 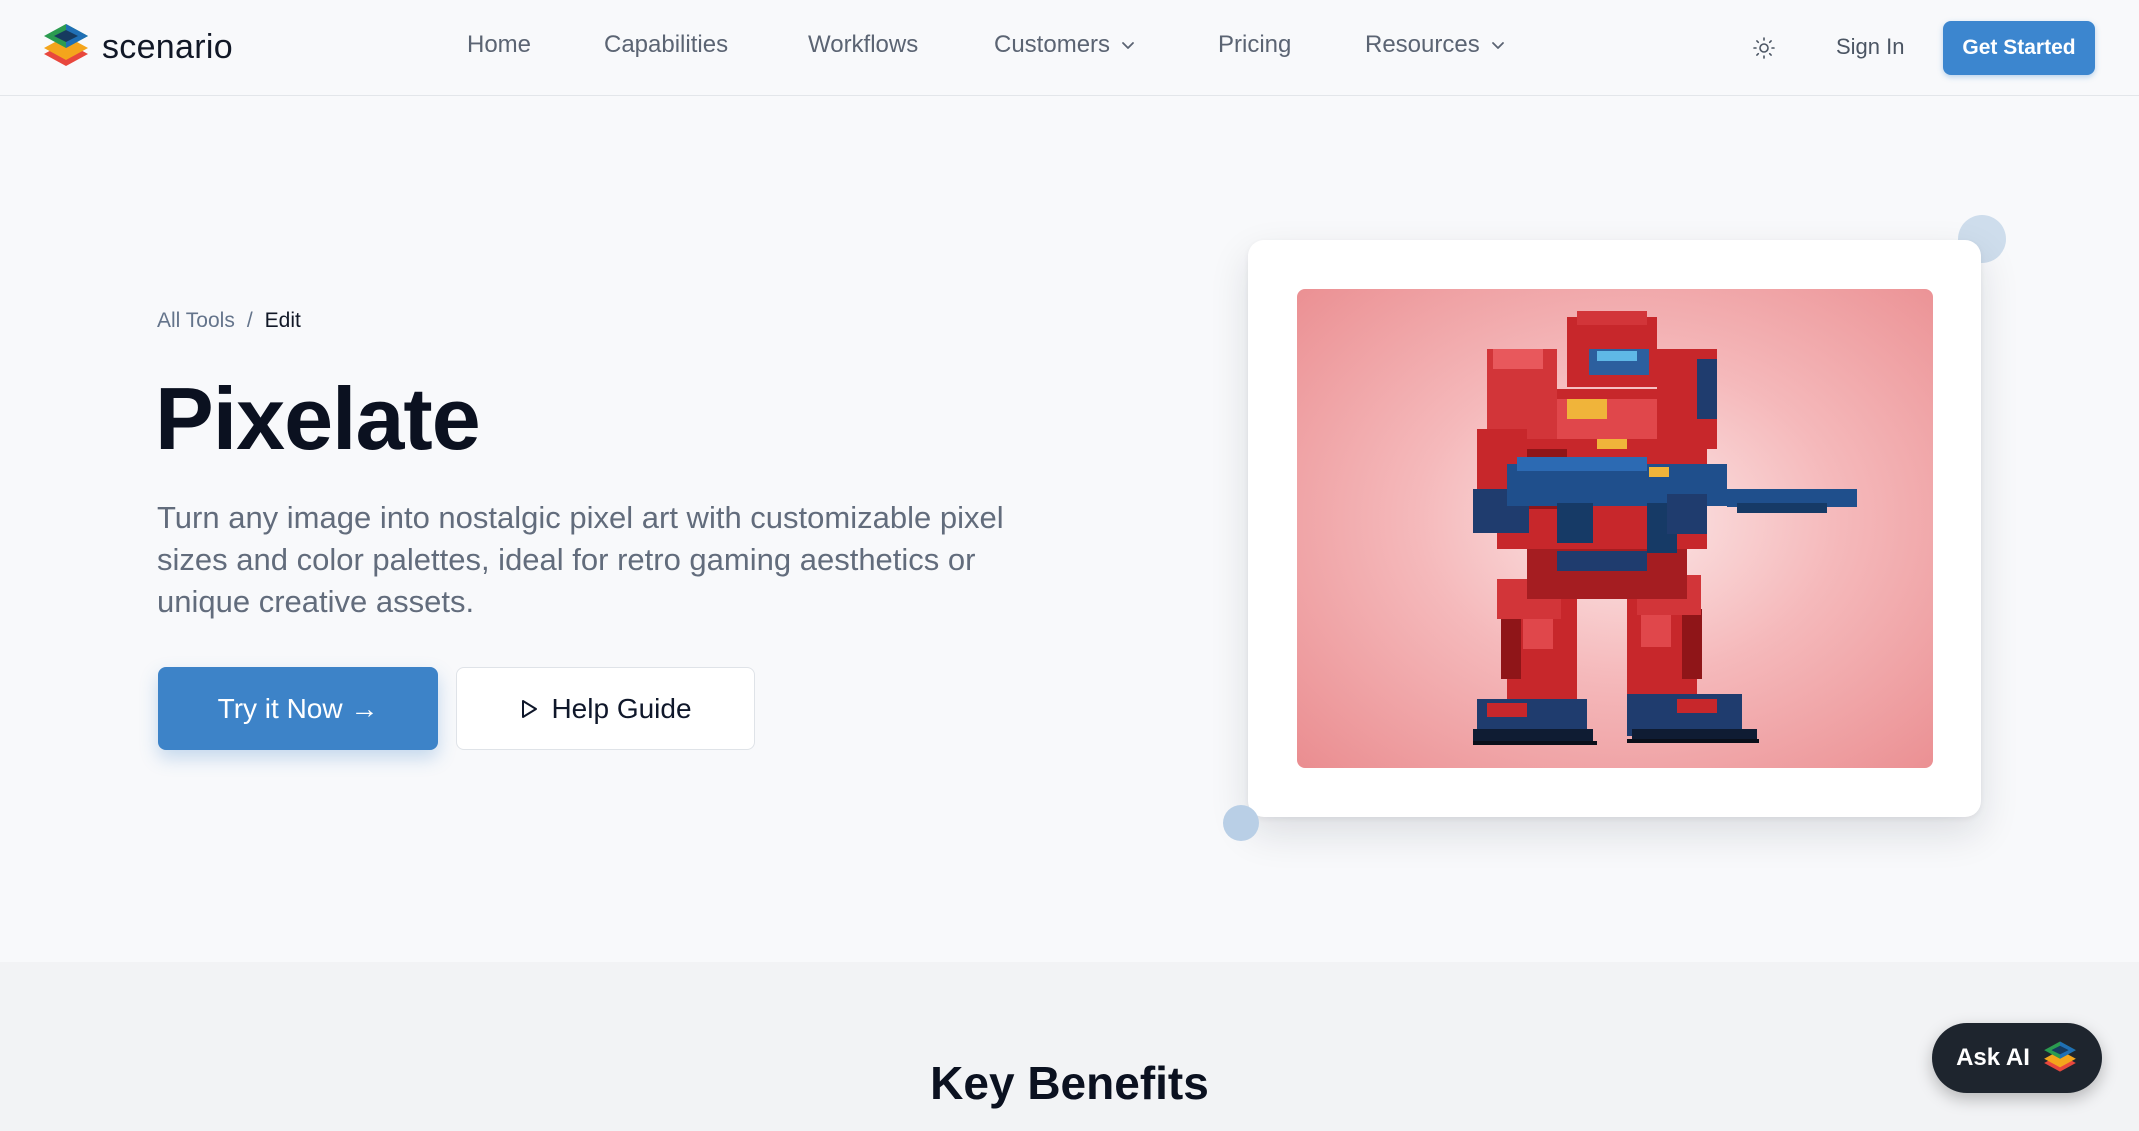 What do you see at coordinates (1764, 48) in the screenshot?
I see `sun-icon` at bounding box center [1764, 48].